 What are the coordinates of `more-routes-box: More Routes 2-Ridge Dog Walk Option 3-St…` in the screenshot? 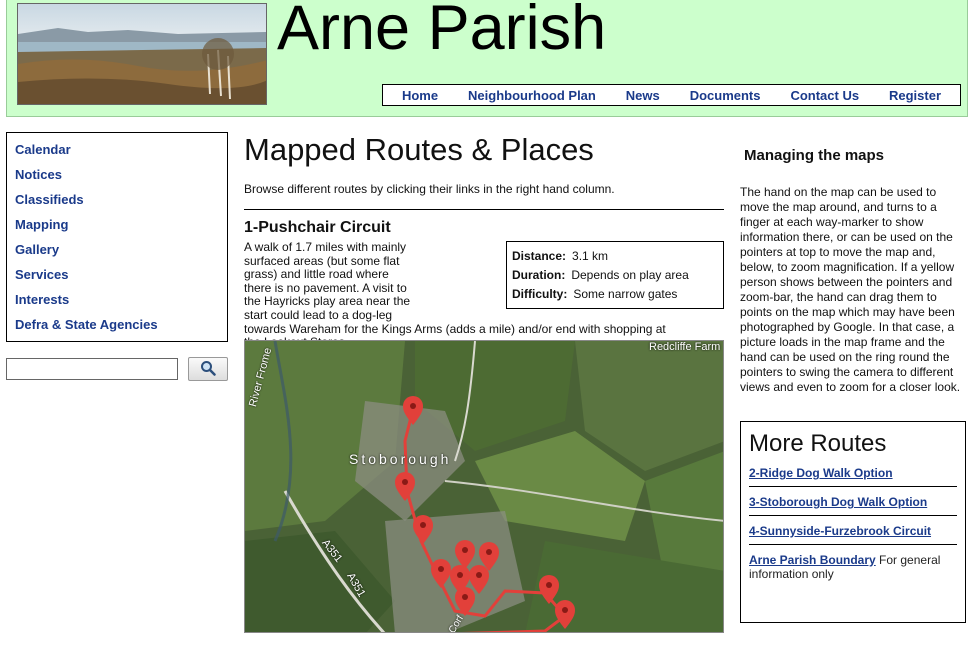 It's located at (853, 522).